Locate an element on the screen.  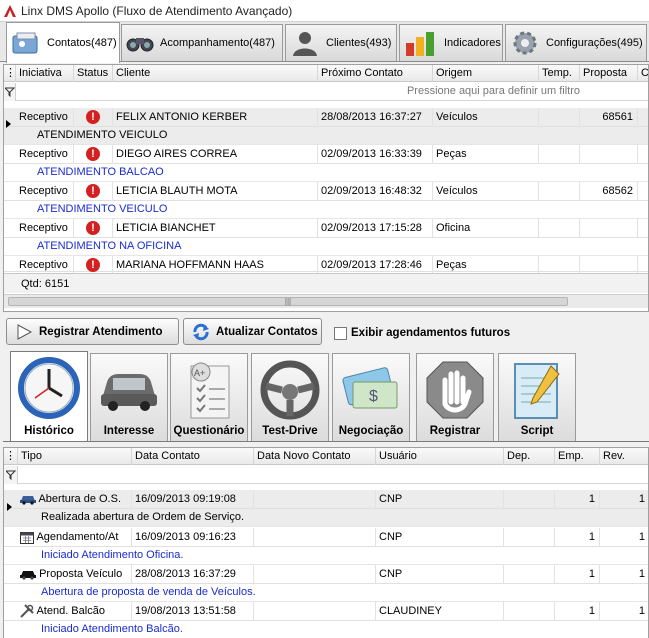
tab-historico: Histórico is located at coordinates (49, 396).